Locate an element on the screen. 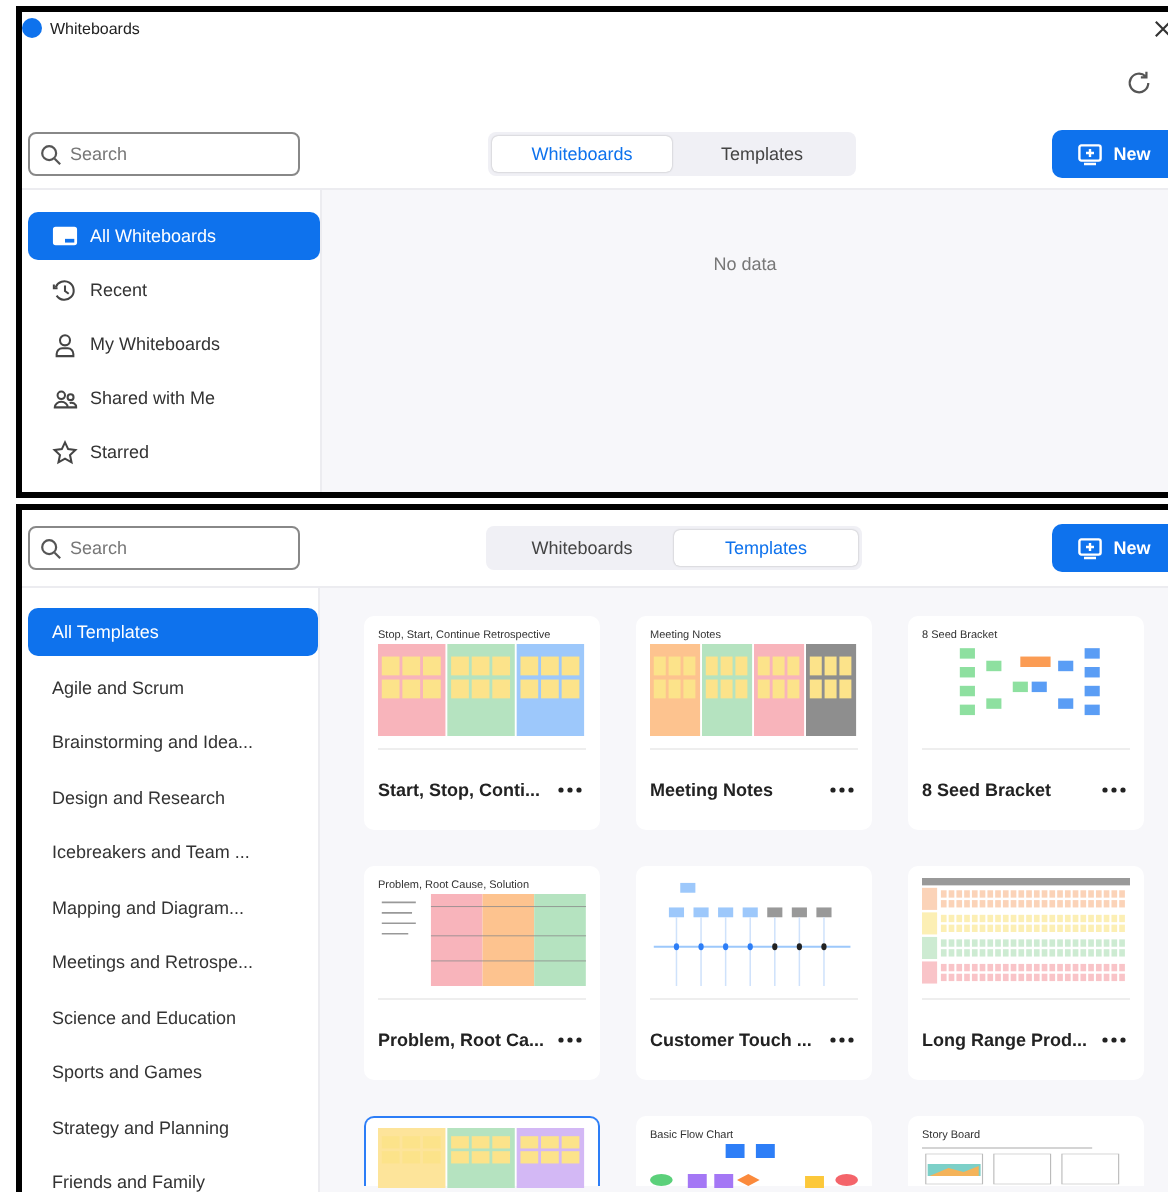  category-item: Science and Education is located at coordinates (173, 1017).